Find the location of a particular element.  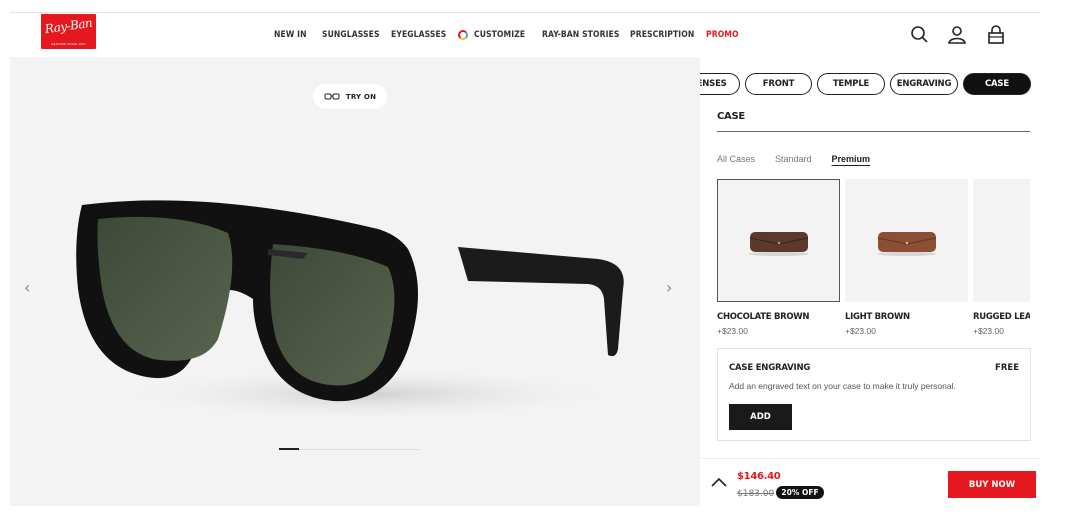

nav-label: NEW IN is located at coordinates (290, 35).